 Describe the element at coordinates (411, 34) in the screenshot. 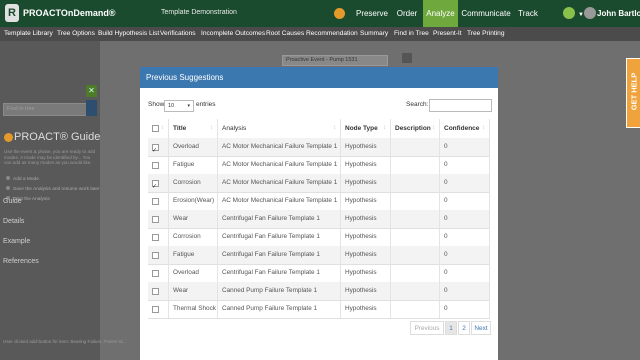

I see `subnav-find-in-tree: Find in Tree` at that location.